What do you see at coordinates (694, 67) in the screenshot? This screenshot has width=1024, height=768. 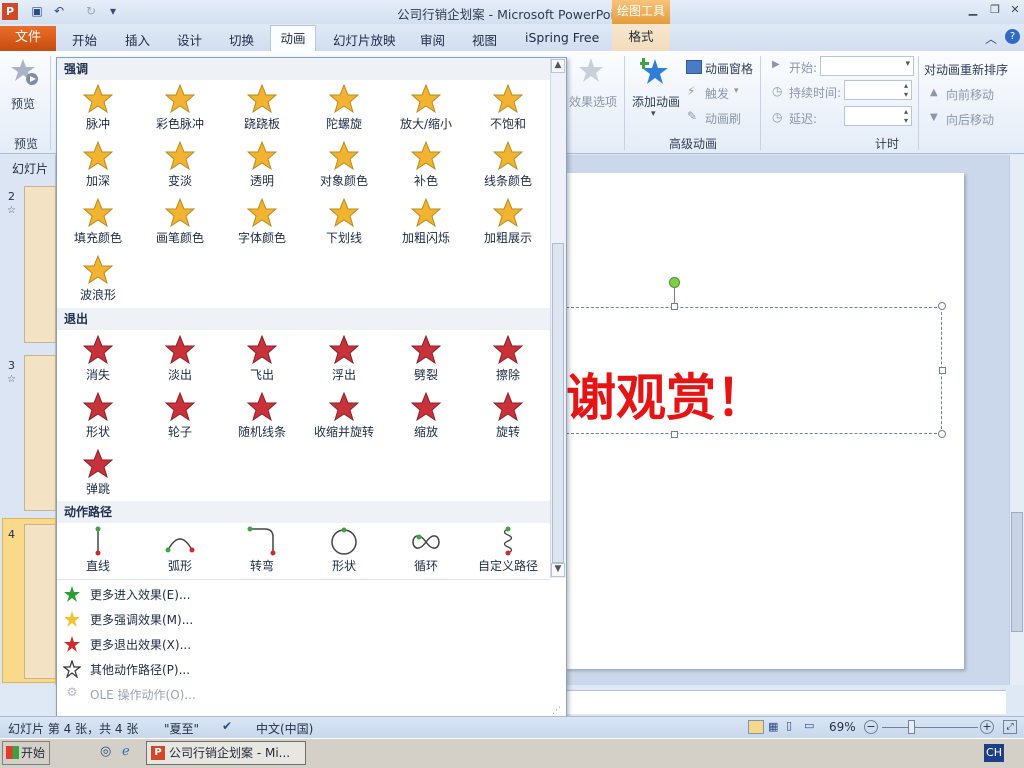 I see `animation-pane-icon` at bounding box center [694, 67].